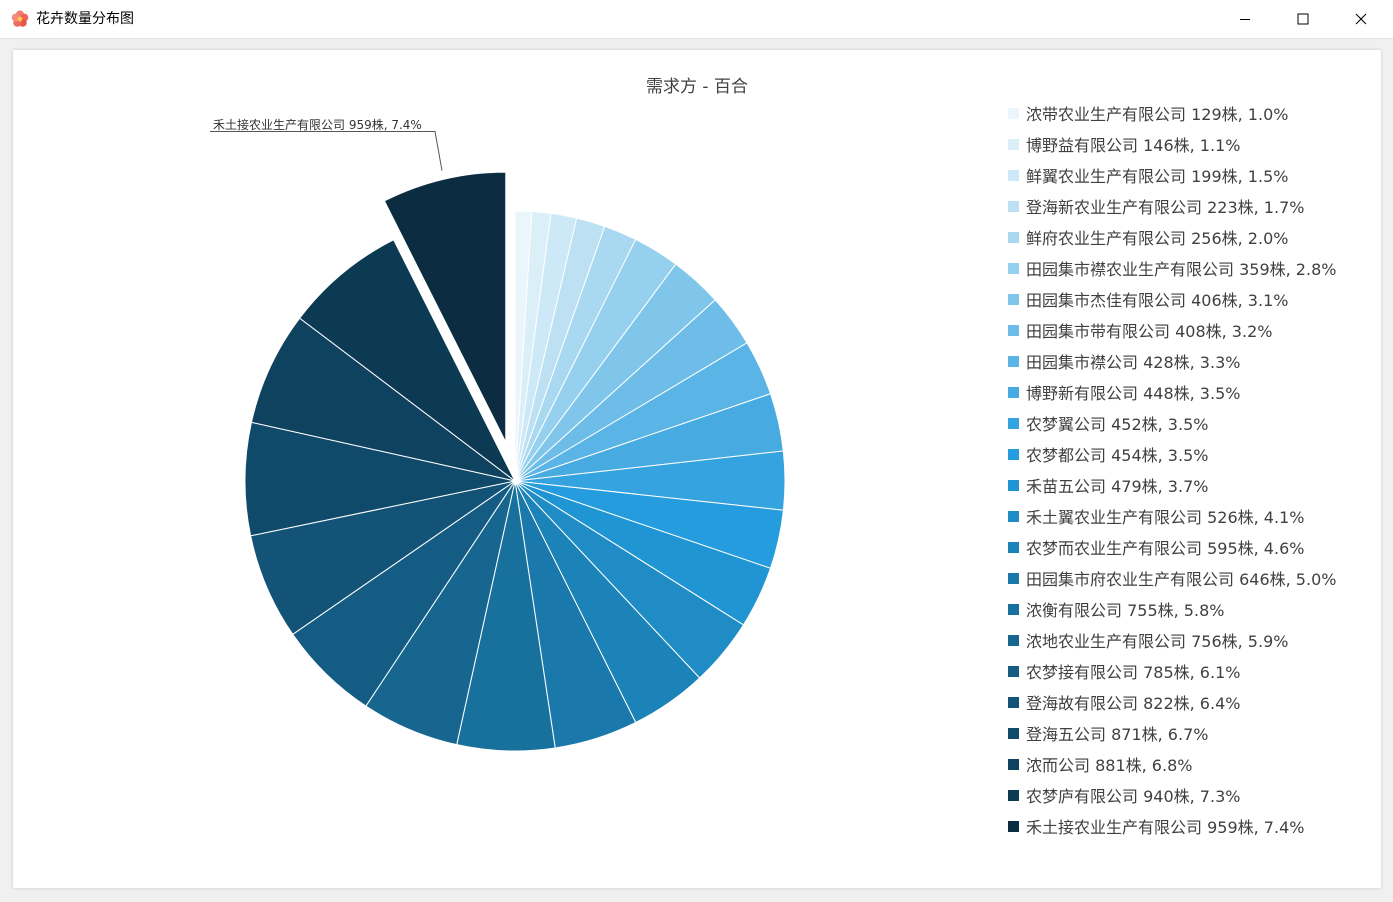 This screenshot has height=902, width=1393. I want to click on legend-label: 博野新有限公司 448株, 3.5%, so click(1133, 393).